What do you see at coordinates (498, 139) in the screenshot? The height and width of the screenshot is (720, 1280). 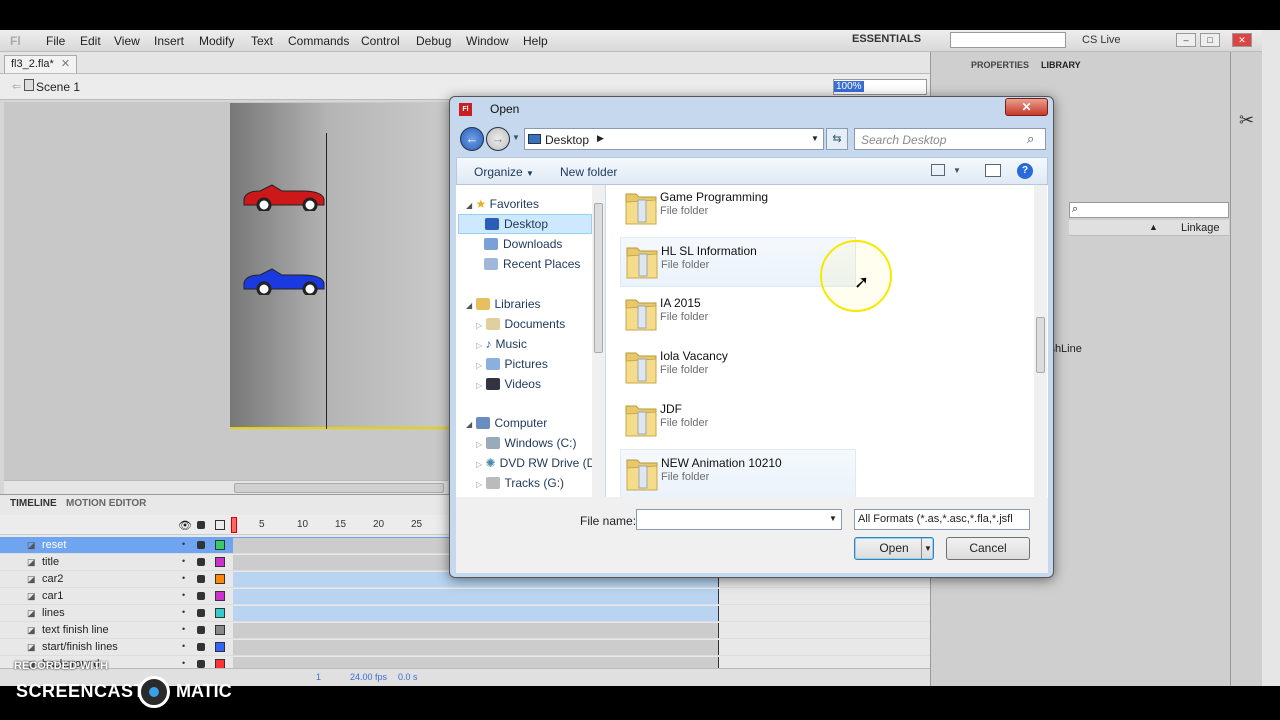 I see `forward-button: →` at bounding box center [498, 139].